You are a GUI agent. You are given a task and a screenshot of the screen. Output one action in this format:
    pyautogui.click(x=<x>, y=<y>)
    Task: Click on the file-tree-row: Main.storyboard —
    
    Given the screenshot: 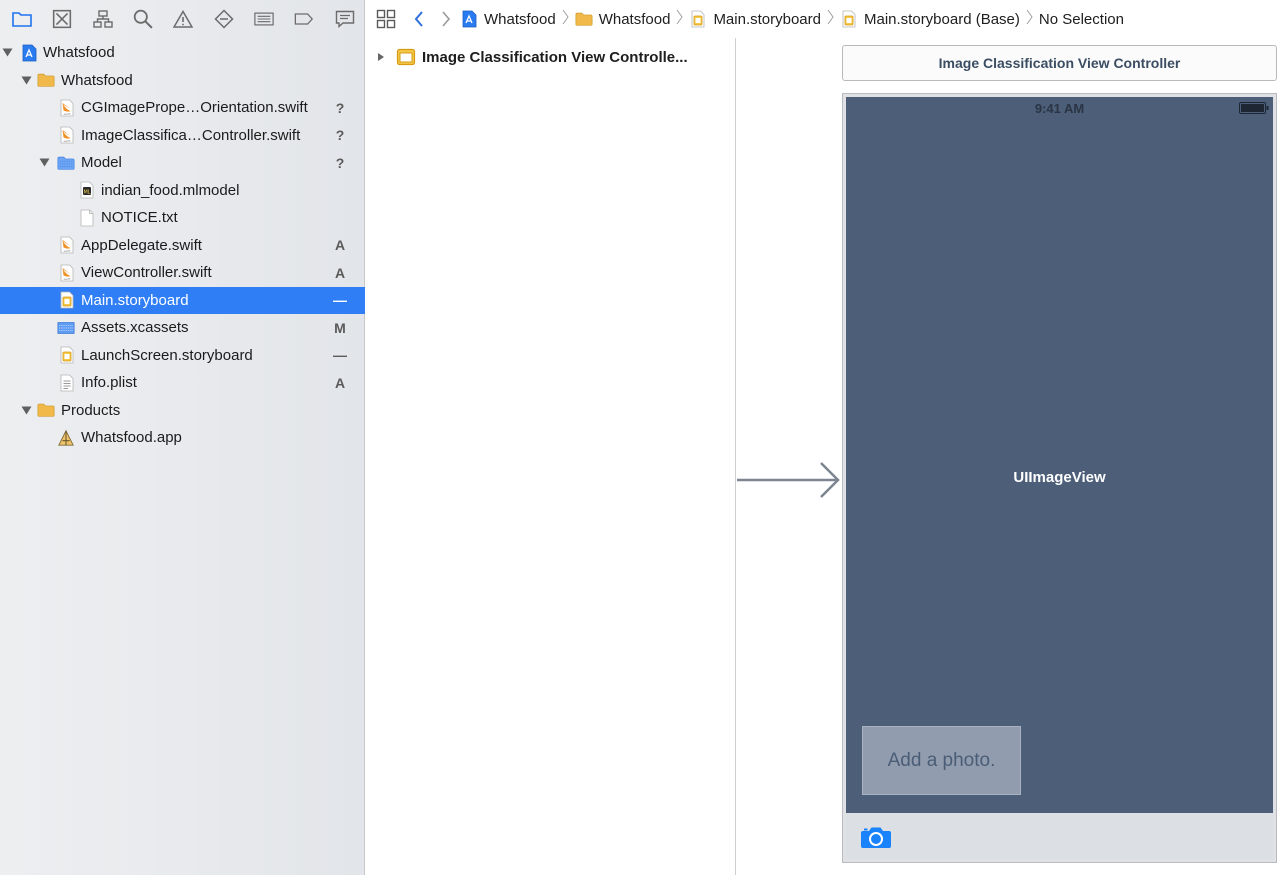 What is the action you would take?
    pyautogui.click(x=182, y=300)
    